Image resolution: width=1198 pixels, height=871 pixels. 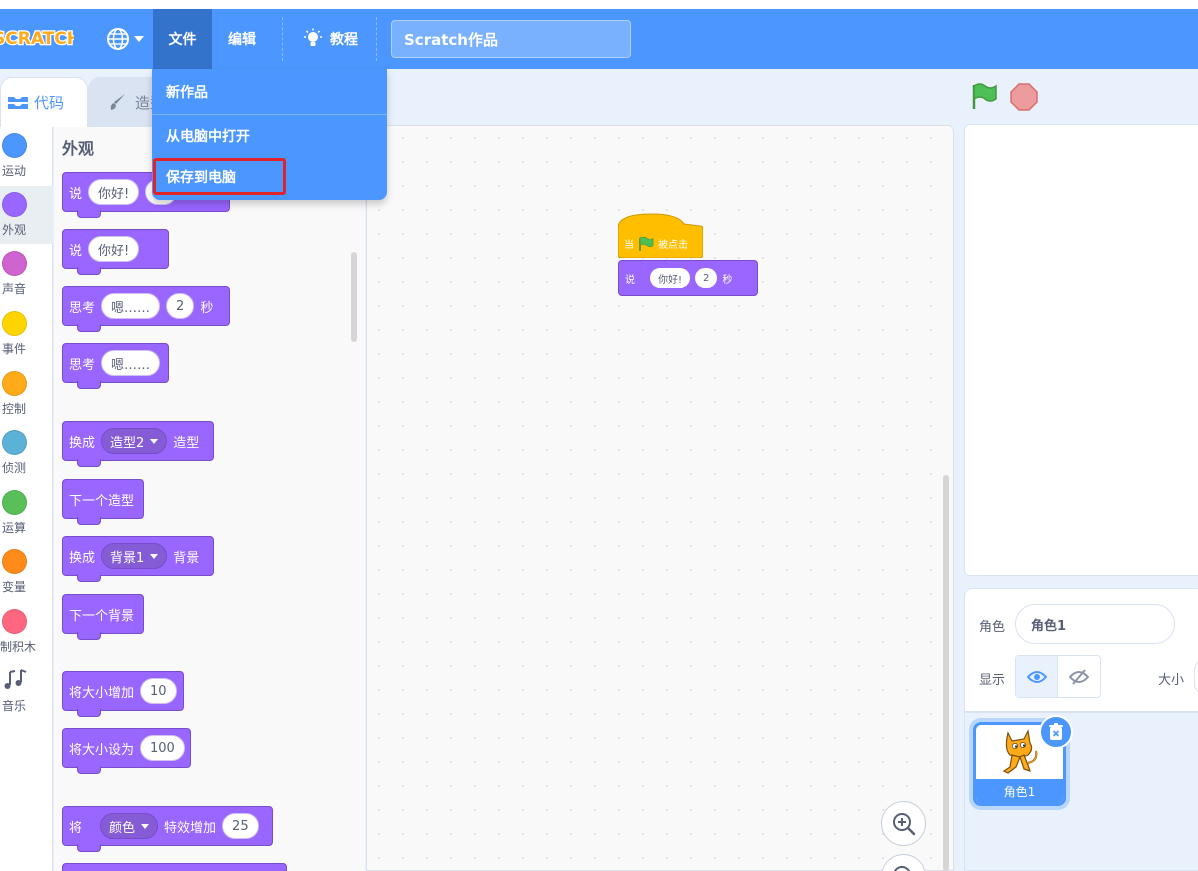 What do you see at coordinates (1079, 676) in the screenshot?
I see `hide-sprite-button` at bounding box center [1079, 676].